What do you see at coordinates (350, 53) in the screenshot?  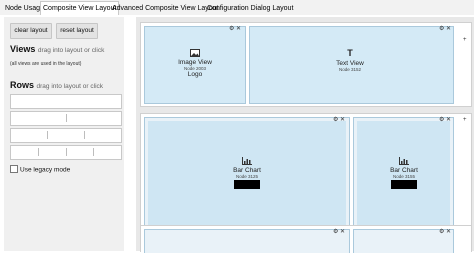 I see `text-icon: T` at bounding box center [350, 53].